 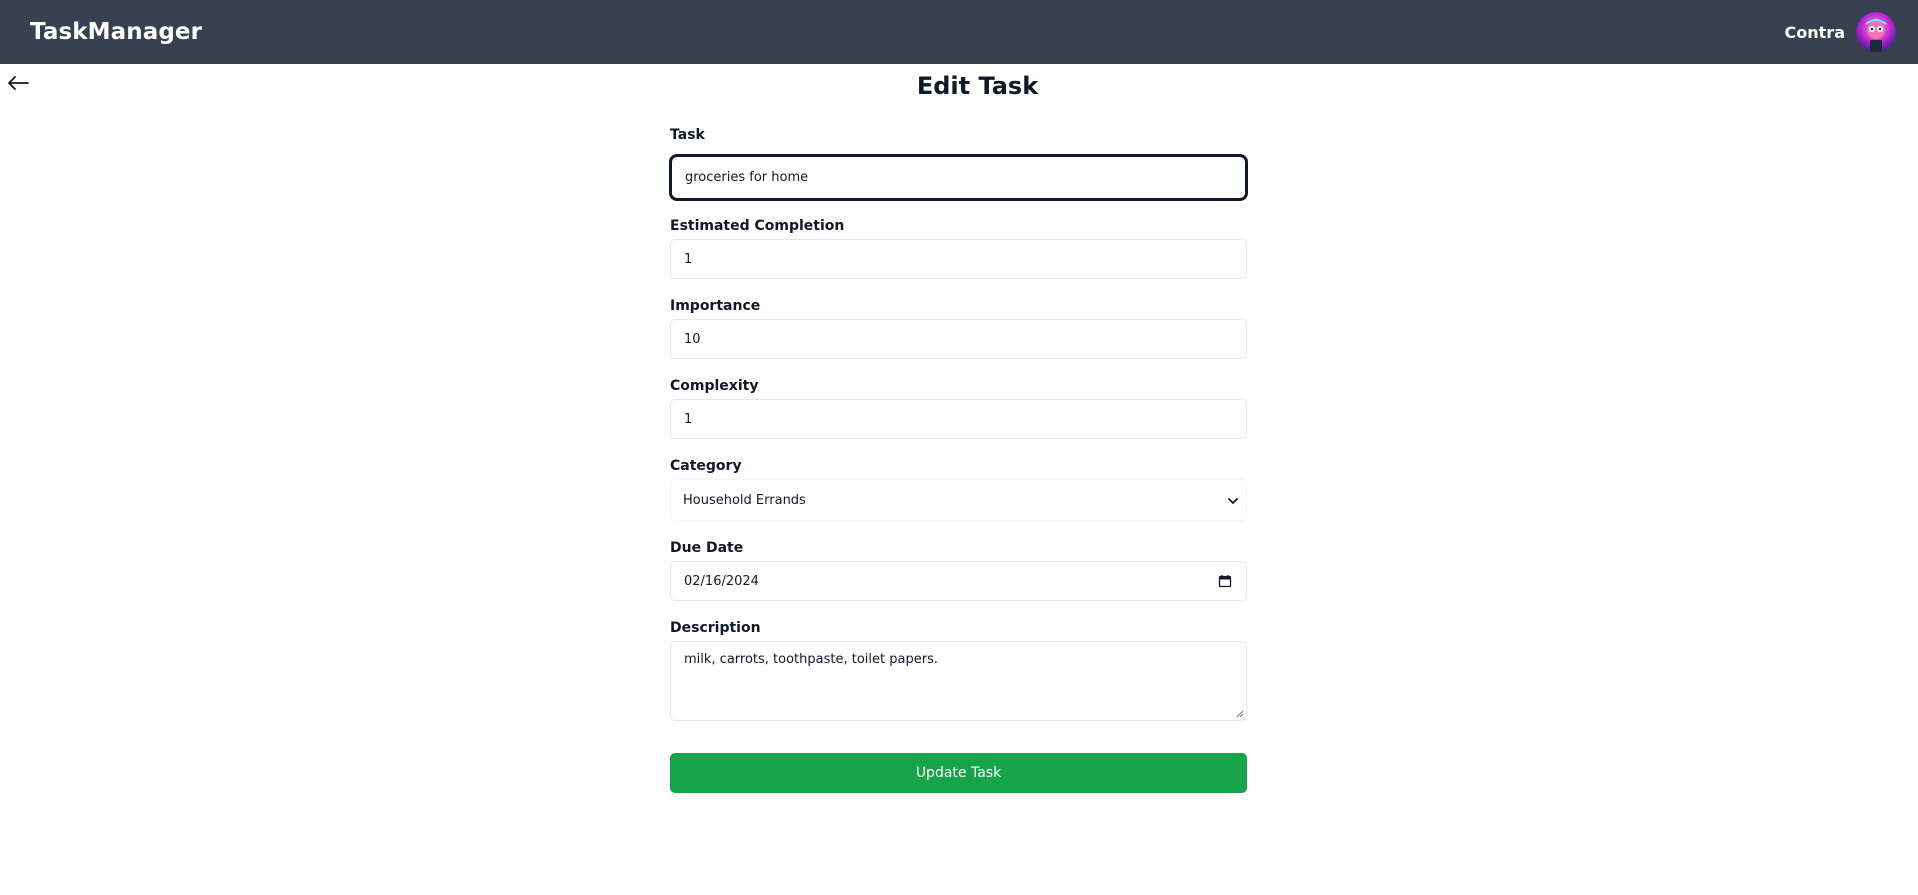 I want to click on resize-grip-icon, so click(x=1240, y=714).